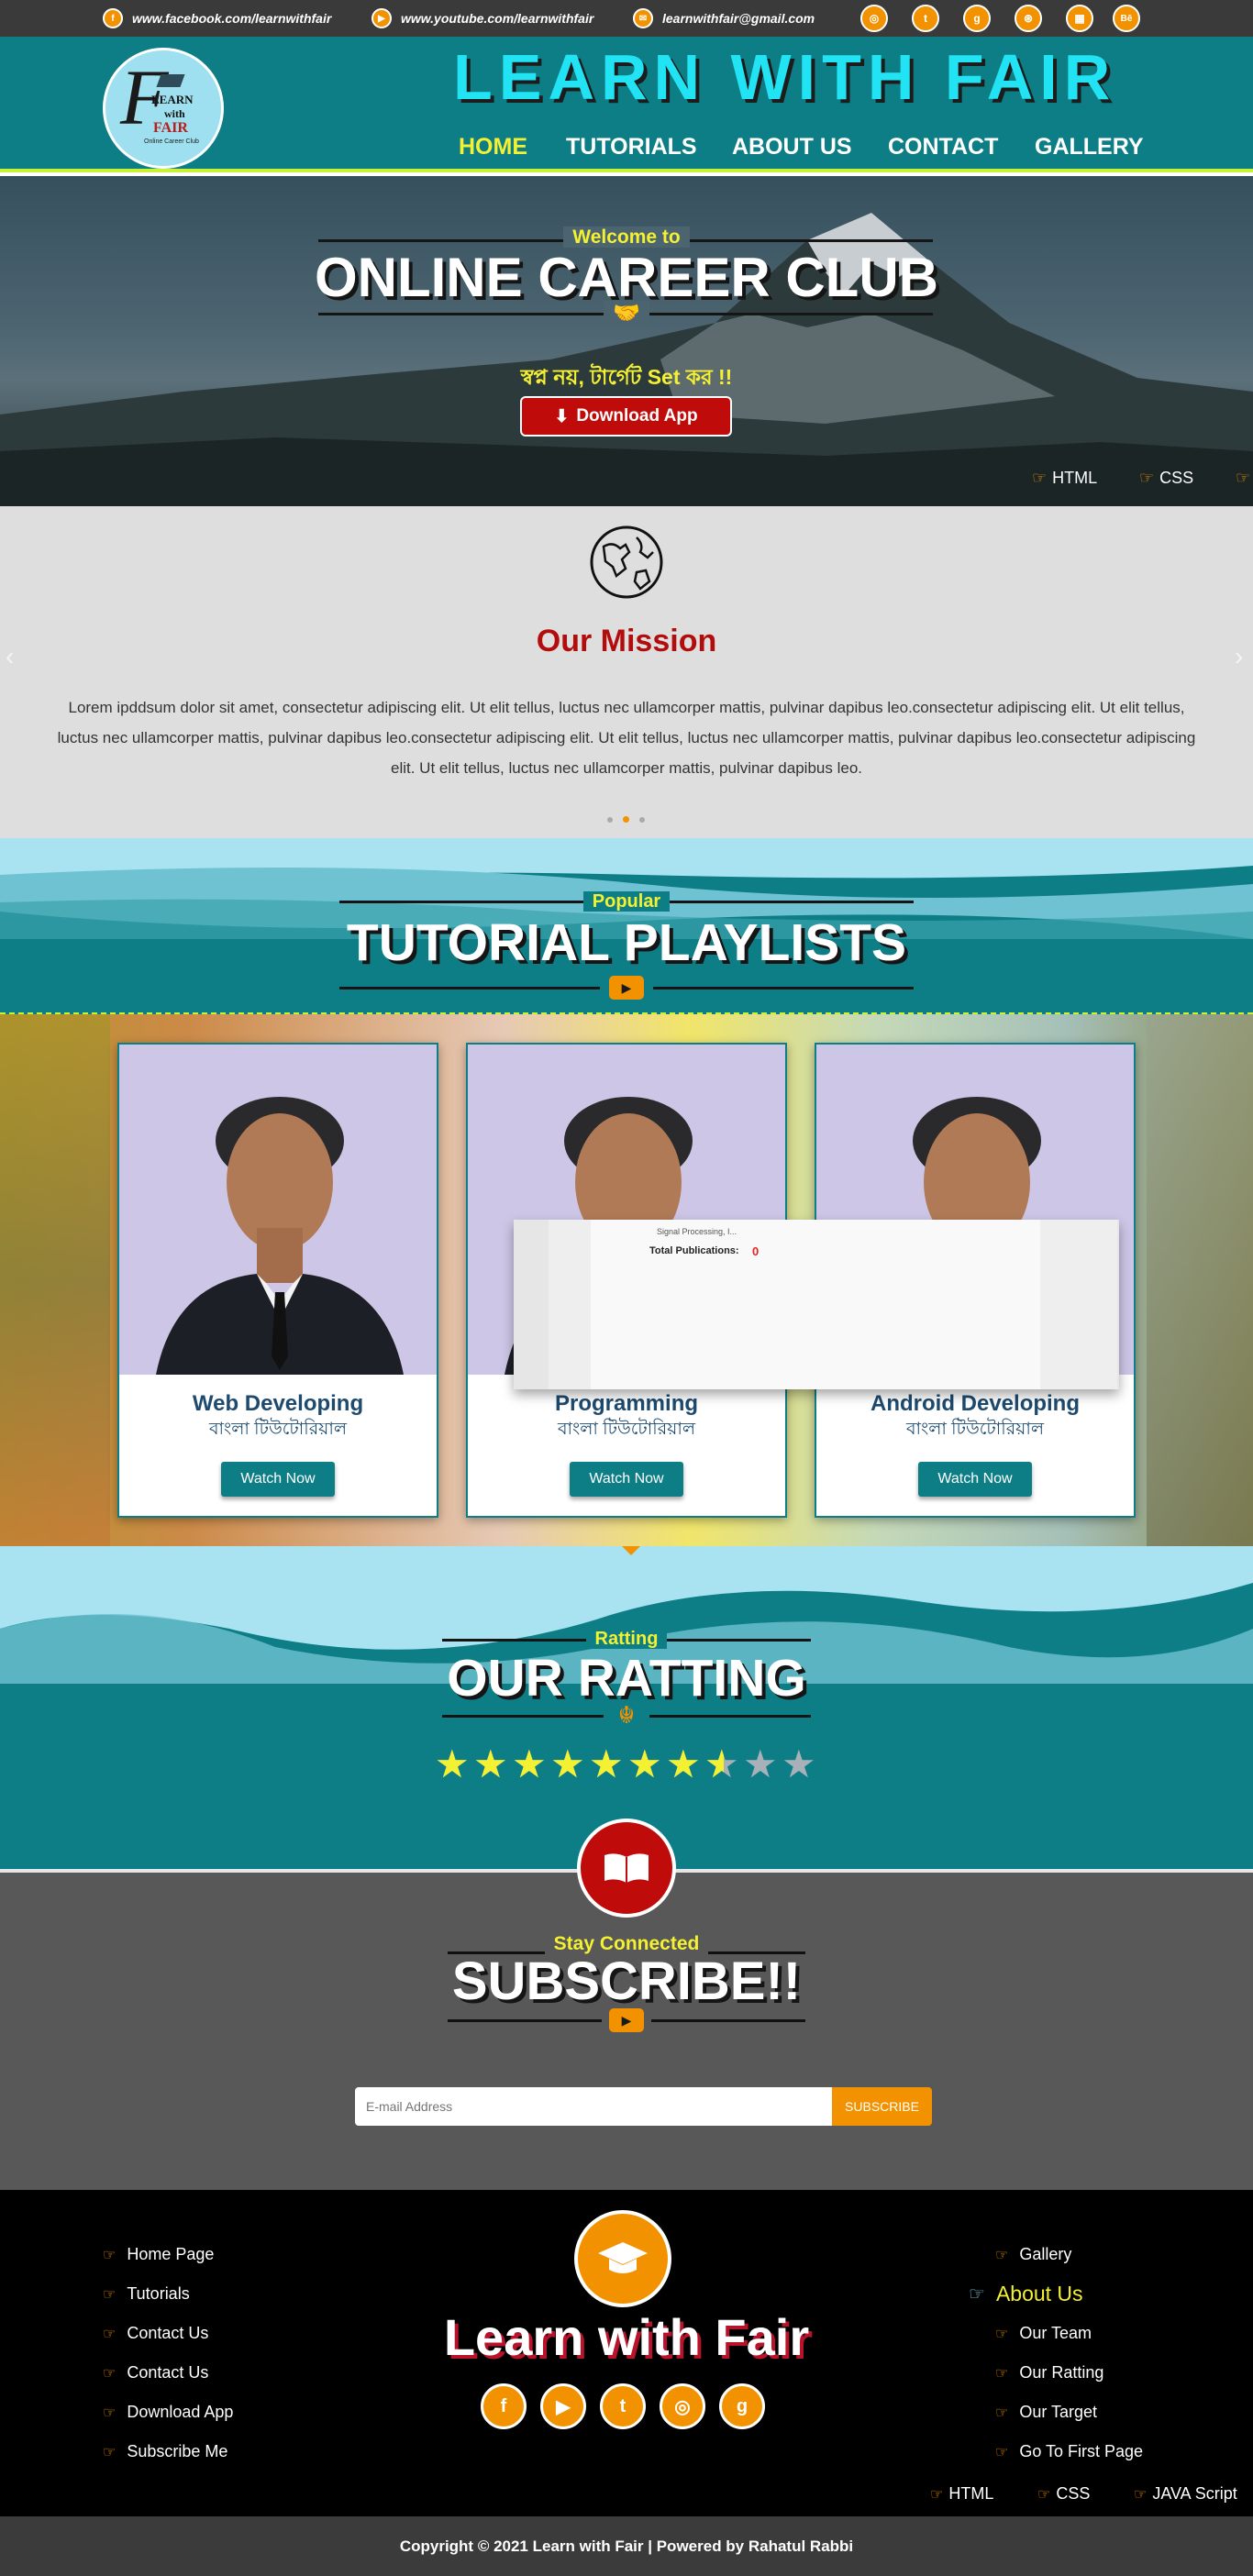  Describe the element at coordinates (1043, 2333) in the screenshot. I see `footer-link-team: ☞ Our Team` at that location.